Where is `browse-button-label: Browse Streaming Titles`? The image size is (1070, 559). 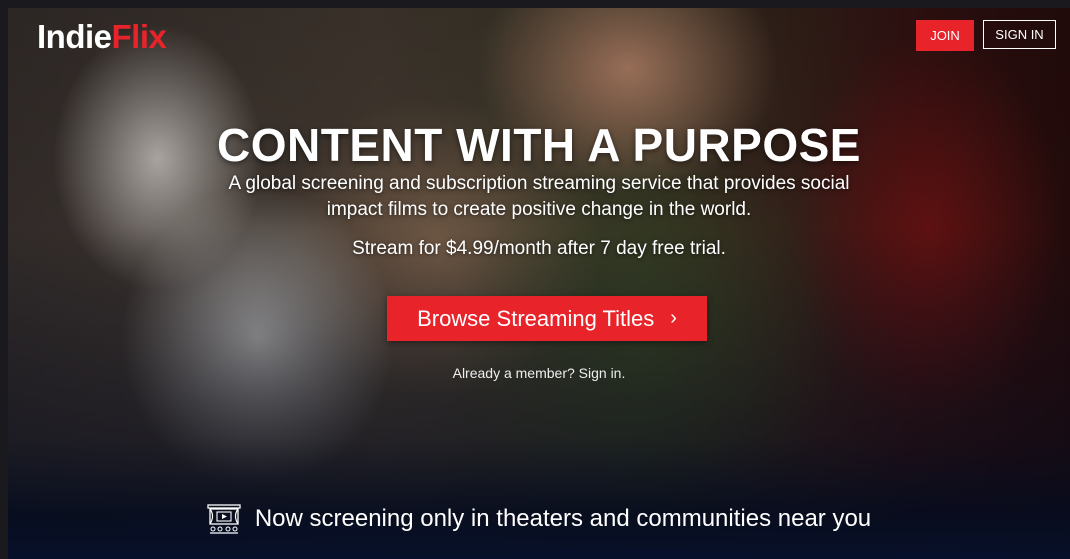 browse-button-label: Browse Streaming Titles is located at coordinates (536, 318).